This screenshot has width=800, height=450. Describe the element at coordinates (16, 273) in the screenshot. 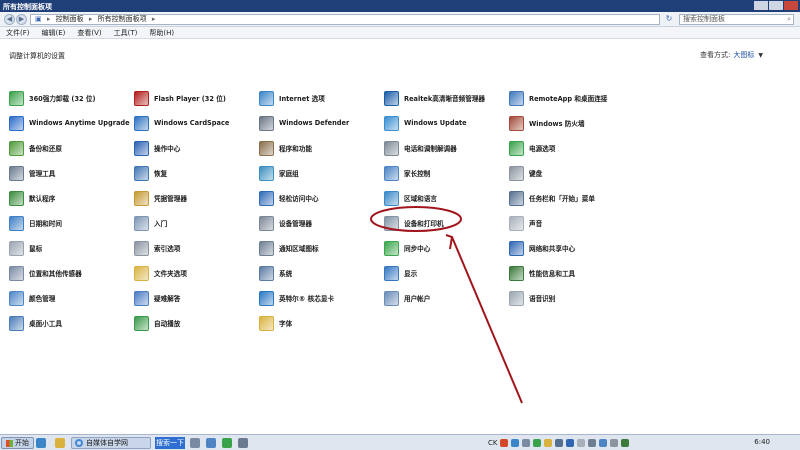

I see `sensors-icon` at that location.